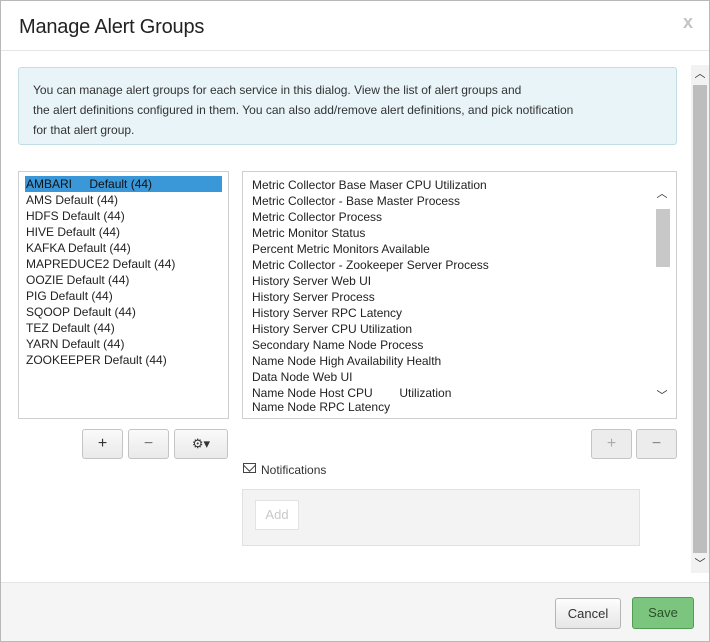 Image resolution: width=710 pixels, height=642 pixels. I want to click on save-button: Save, so click(663, 613).